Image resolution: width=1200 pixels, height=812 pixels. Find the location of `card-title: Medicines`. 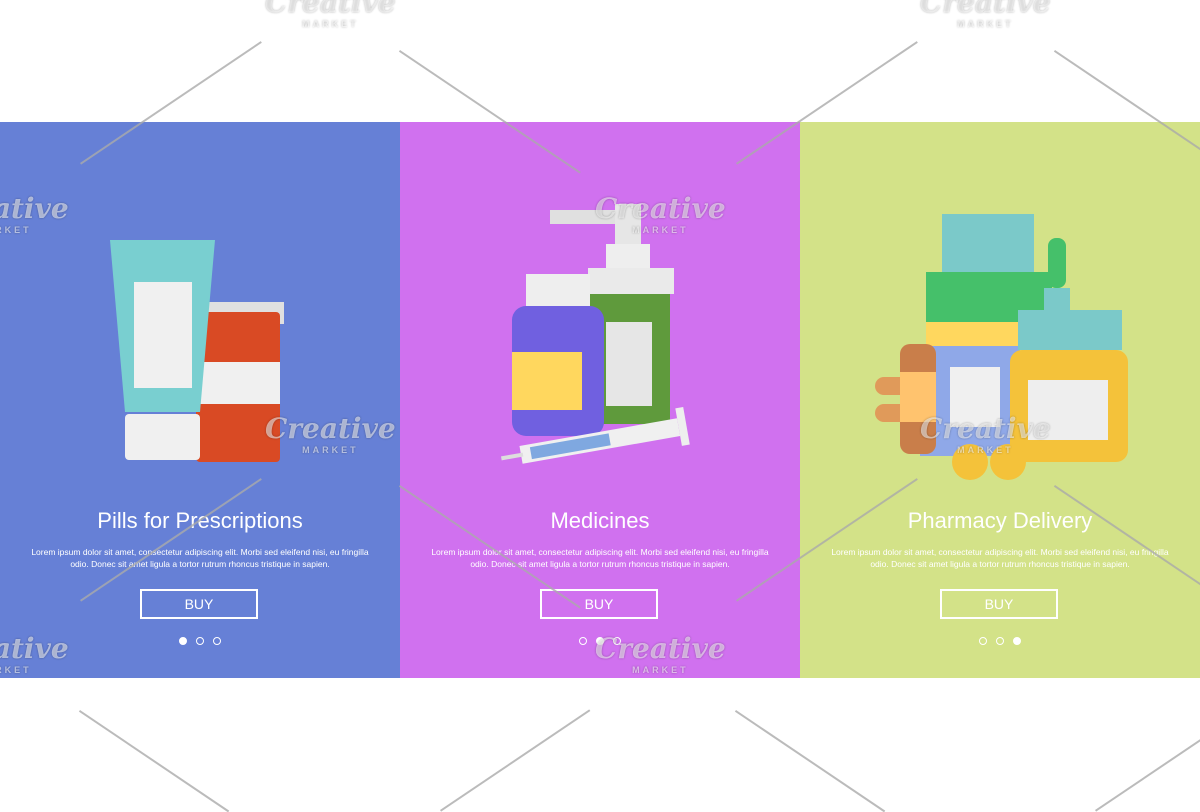

card-title: Medicines is located at coordinates (600, 520).